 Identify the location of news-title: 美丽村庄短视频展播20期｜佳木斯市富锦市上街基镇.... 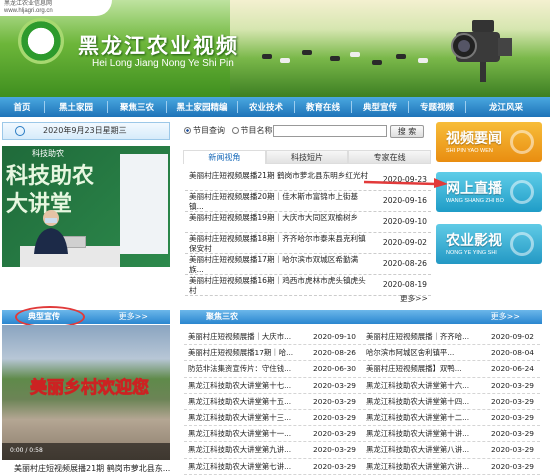
(279, 202).